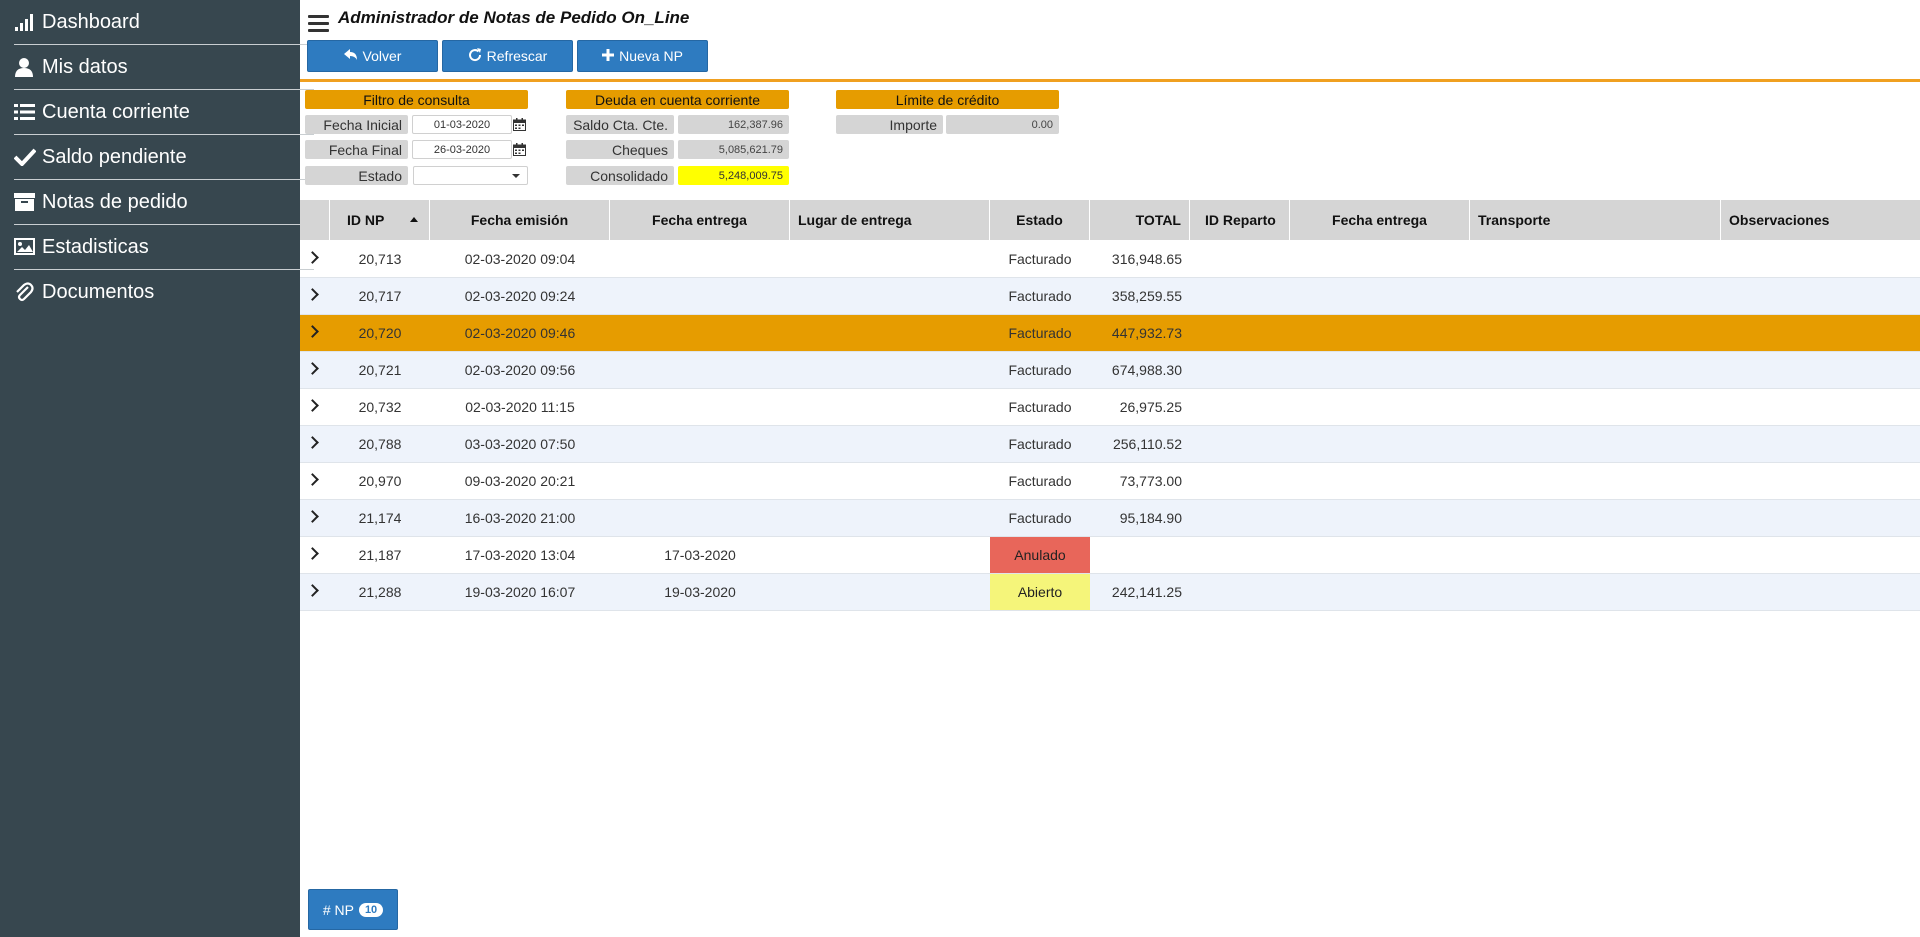 This screenshot has width=1920, height=937. I want to click on cell-id-np: 21,174, so click(380, 518).